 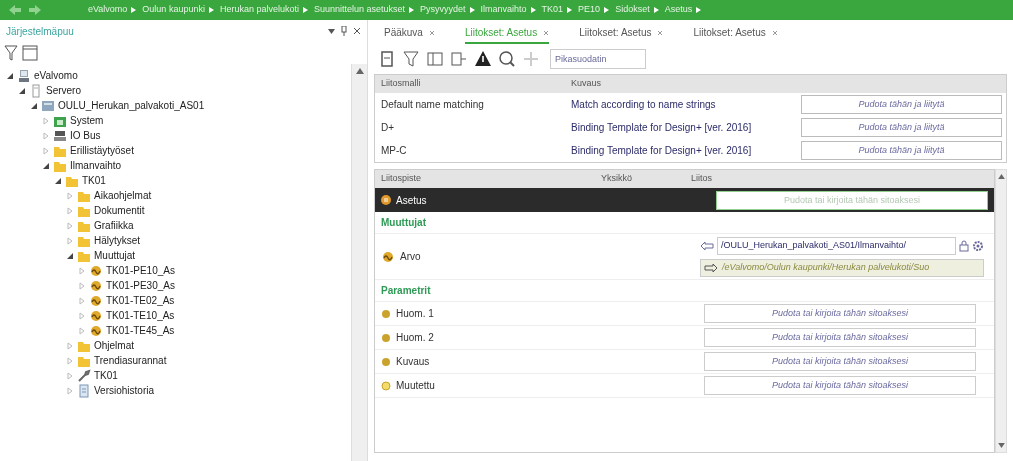 I want to click on tree-item: TK01-PE10_As, so click(x=140, y=270).